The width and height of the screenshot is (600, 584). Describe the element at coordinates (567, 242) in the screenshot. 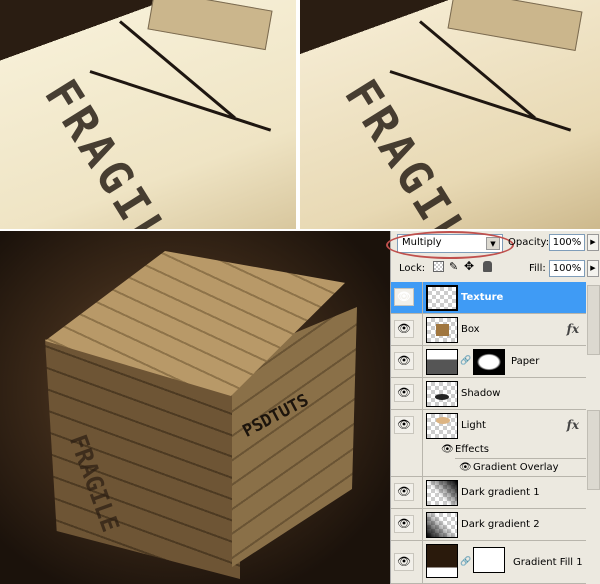

I see `opacity-input: 100%` at that location.